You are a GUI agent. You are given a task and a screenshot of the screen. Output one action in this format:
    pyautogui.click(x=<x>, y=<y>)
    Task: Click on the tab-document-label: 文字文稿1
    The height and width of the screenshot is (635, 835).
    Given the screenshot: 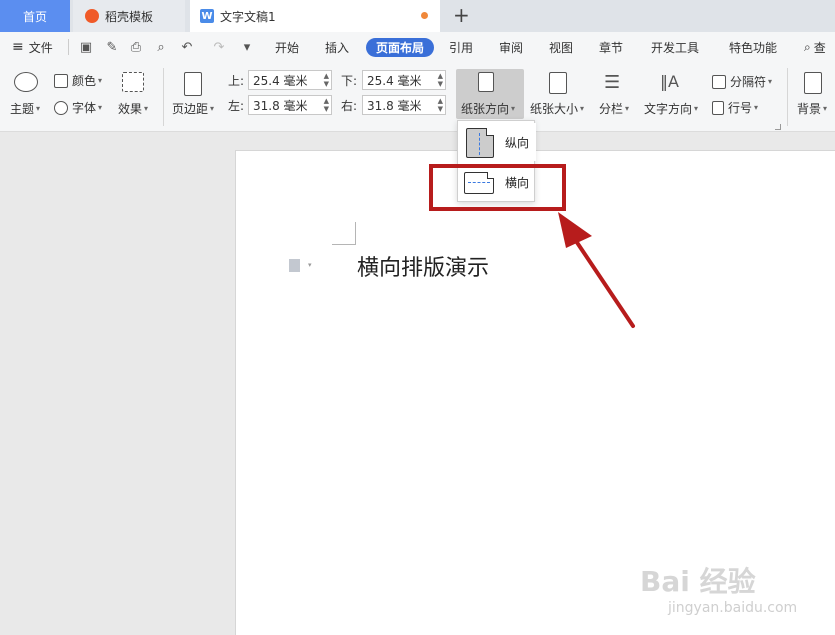 What is the action you would take?
    pyautogui.click(x=248, y=16)
    